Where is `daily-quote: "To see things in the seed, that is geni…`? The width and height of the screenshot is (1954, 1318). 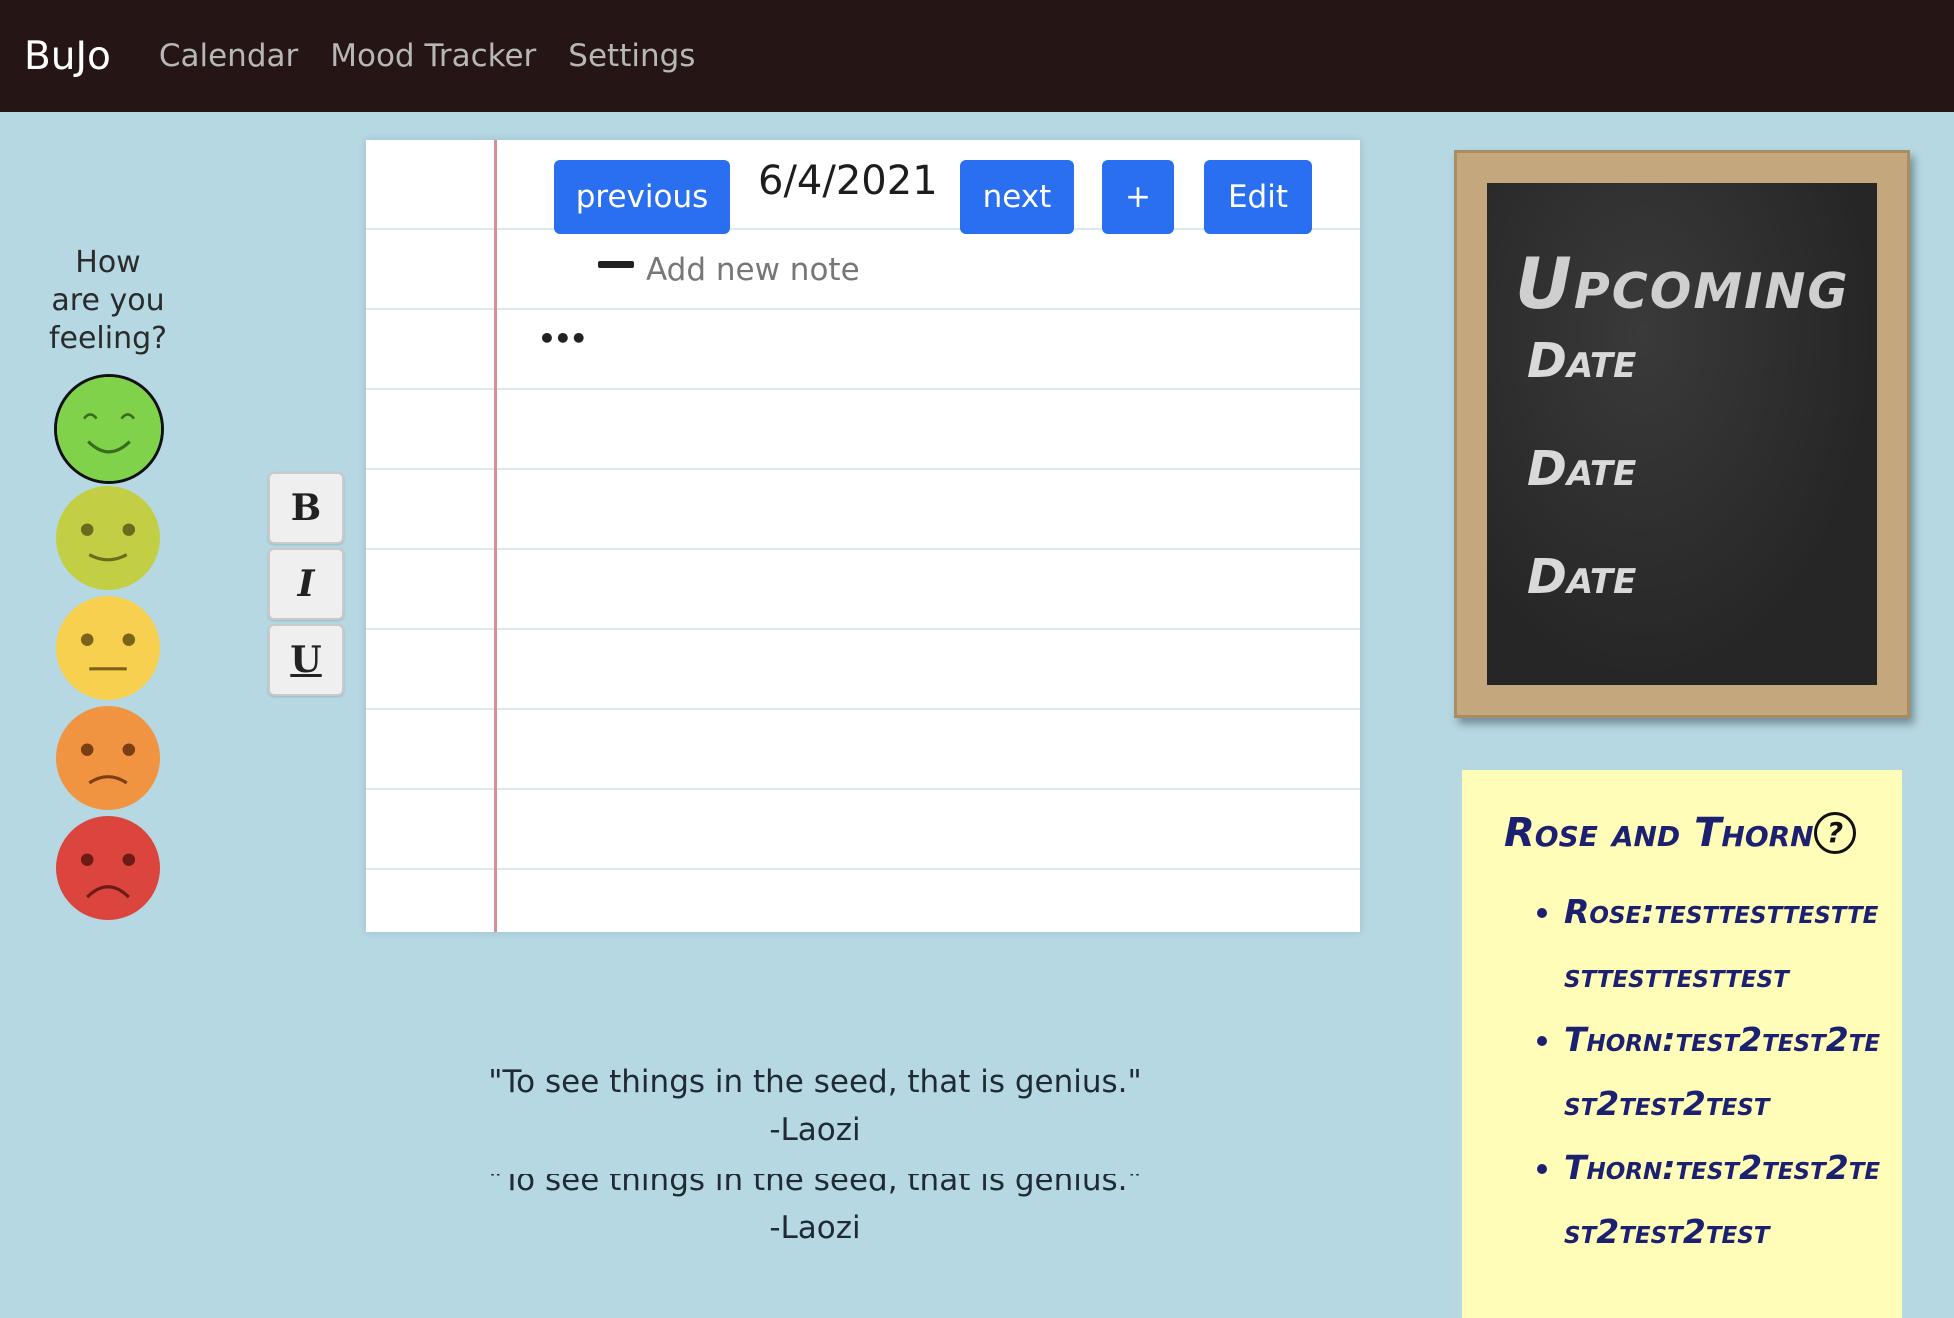
daily-quote: "To see things in the seed, that is geni… is located at coordinates (815, 1106).